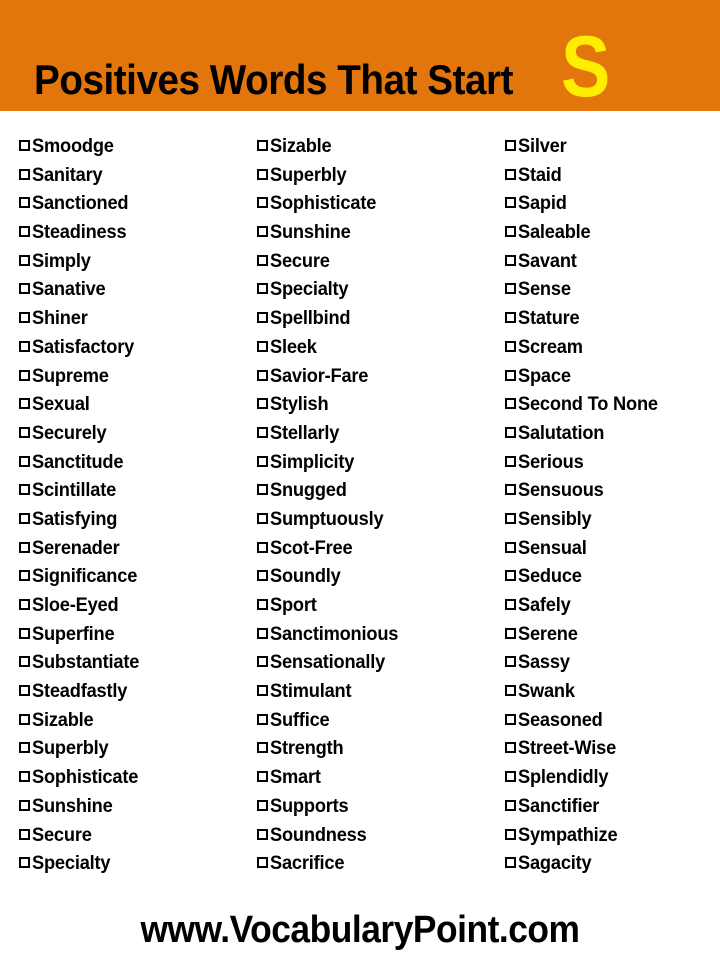  Describe the element at coordinates (612, 377) in the screenshot. I see `word-list-item: Space` at that location.